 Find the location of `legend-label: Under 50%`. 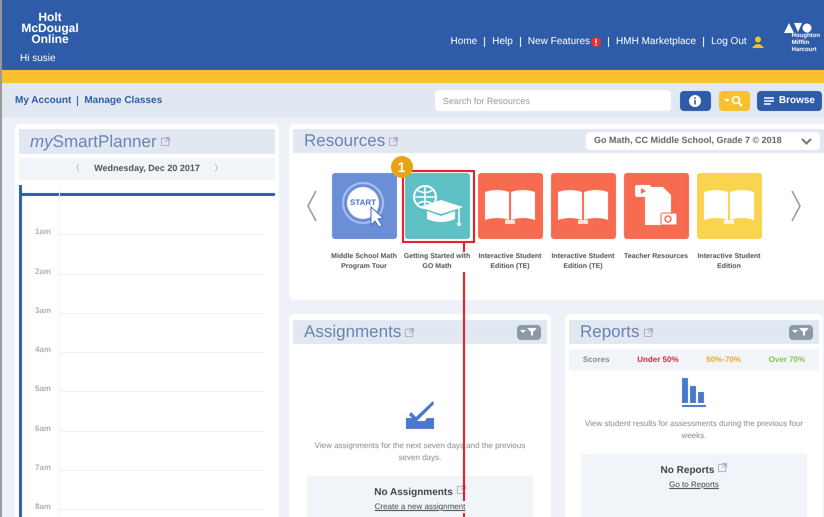

legend-label: Under 50% is located at coordinates (658, 360).